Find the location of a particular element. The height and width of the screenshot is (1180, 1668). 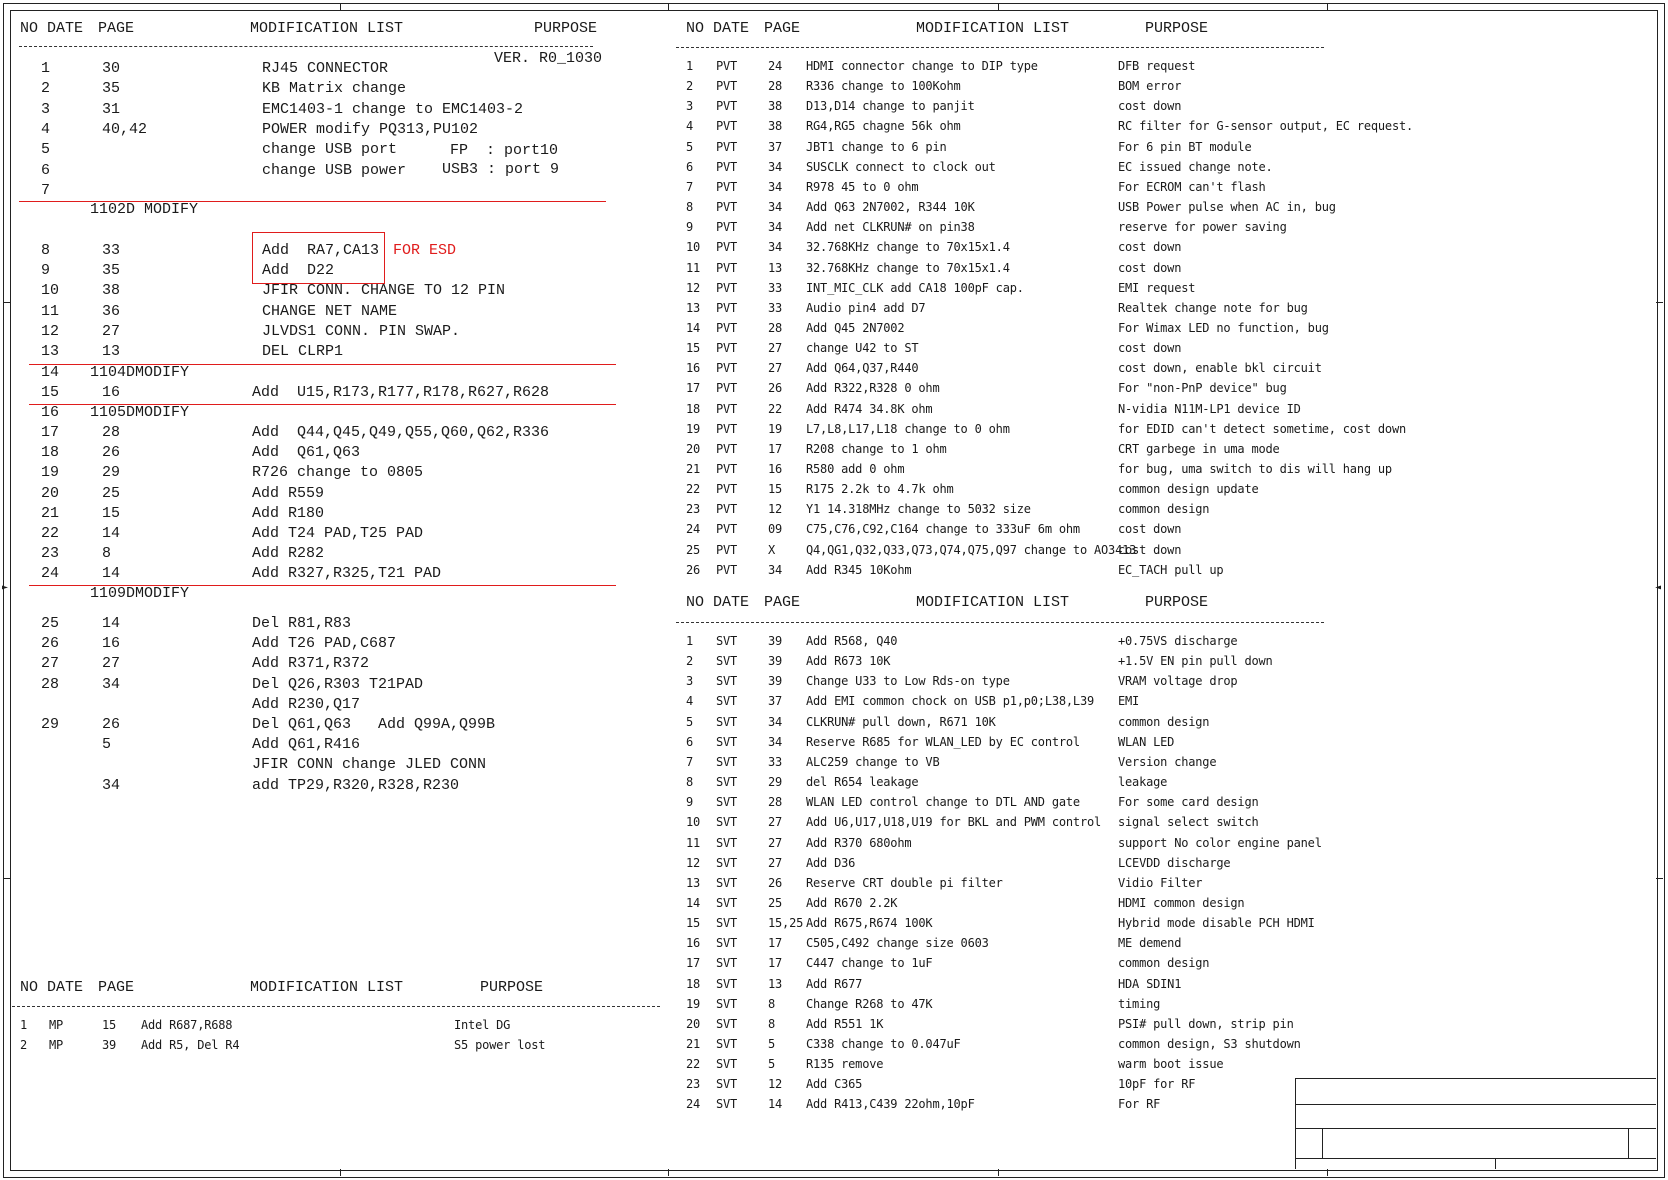

zone-arrow-left: ► is located at coordinates (5, 587).